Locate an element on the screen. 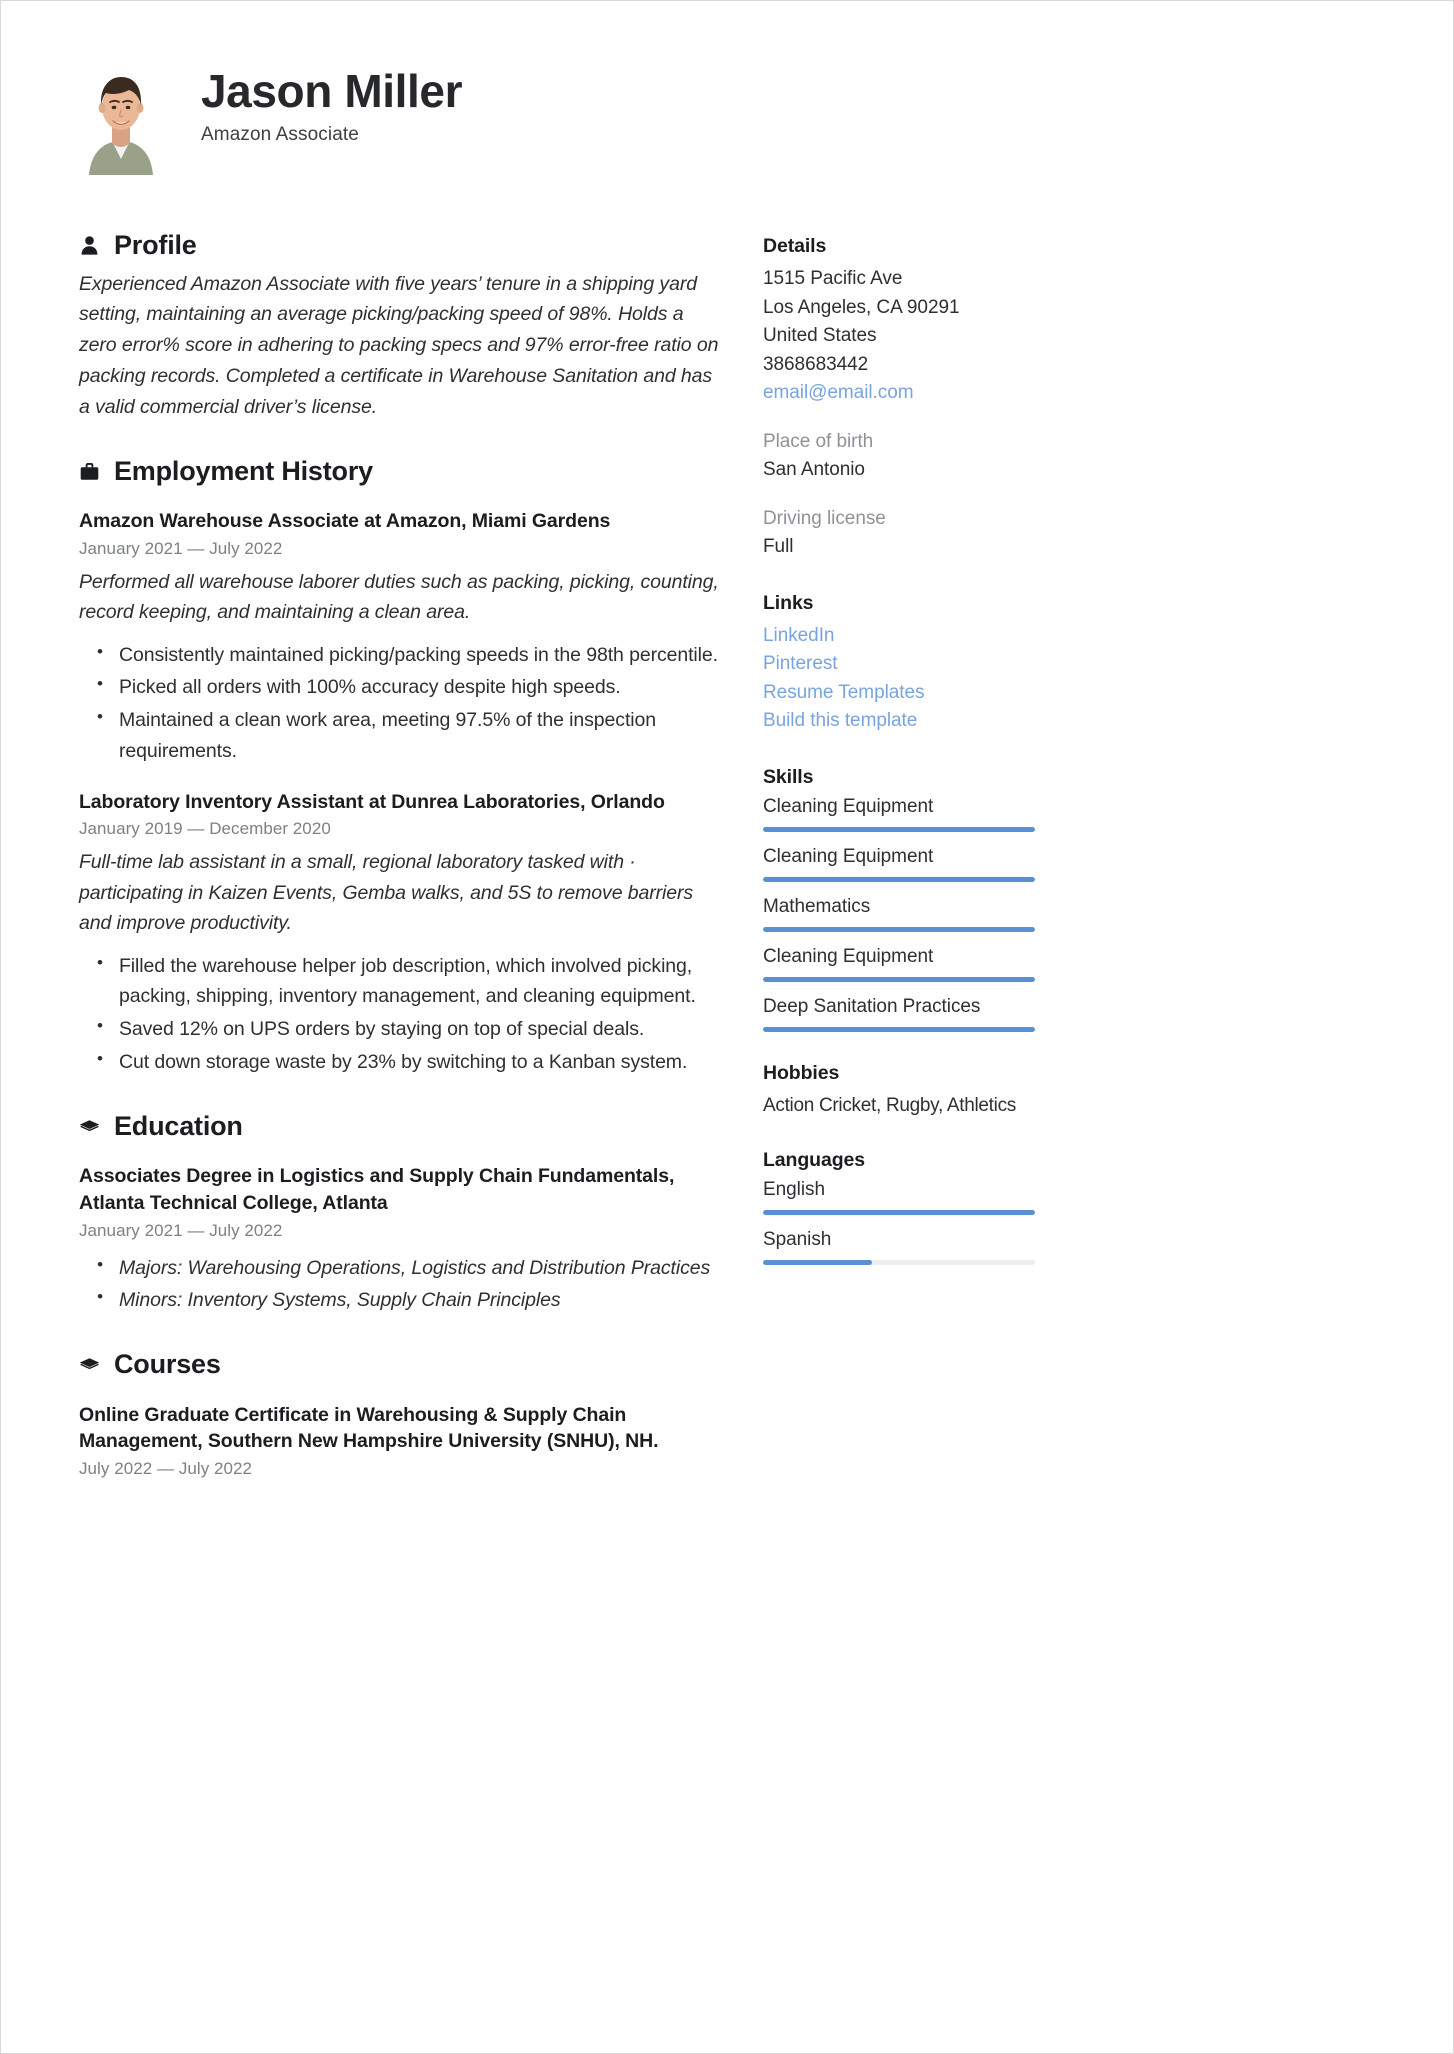 This screenshot has width=1454, height=2054. language-label: Spanish is located at coordinates (797, 1240).